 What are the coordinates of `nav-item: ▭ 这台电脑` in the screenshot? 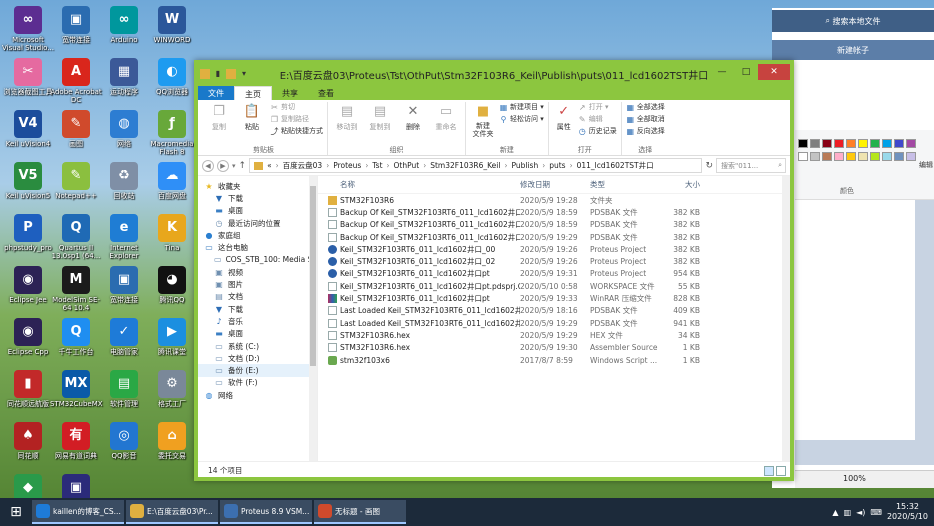 It's located at (257, 247).